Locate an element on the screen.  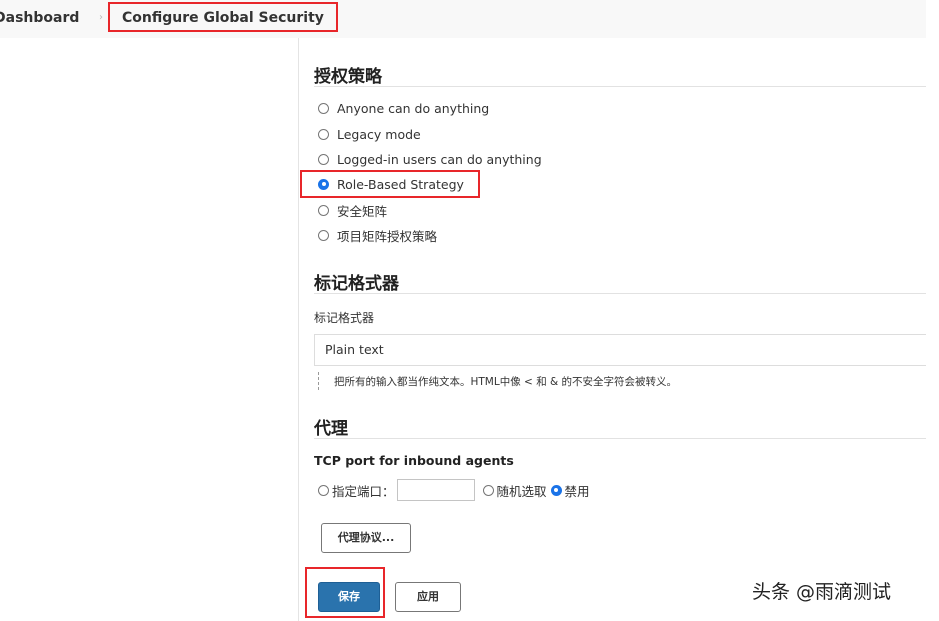
radio-role-based-strategy: Role-Based Strategy is located at coordinates (391, 184).